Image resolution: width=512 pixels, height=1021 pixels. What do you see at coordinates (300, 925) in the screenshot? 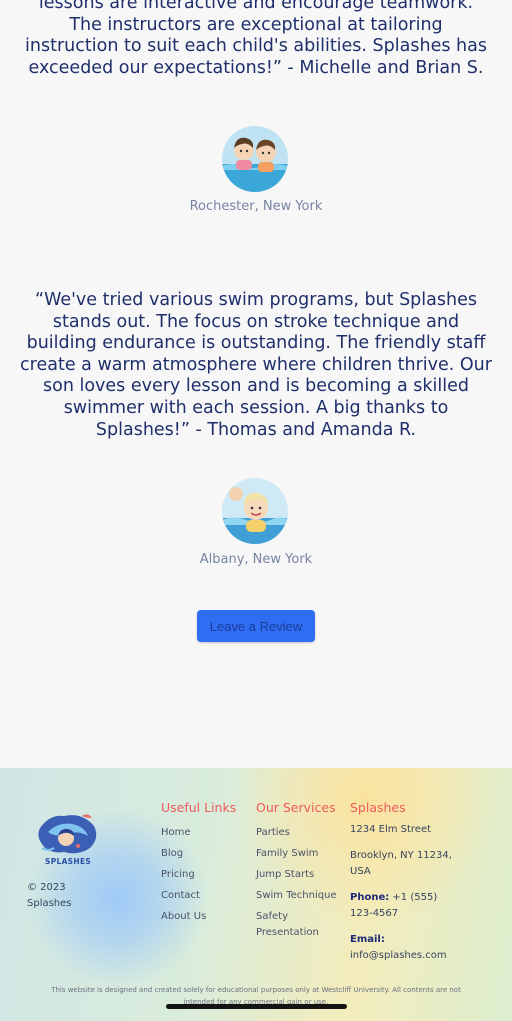
I see `service-link-safety-presentation: Safety Presentation` at bounding box center [300, 925].